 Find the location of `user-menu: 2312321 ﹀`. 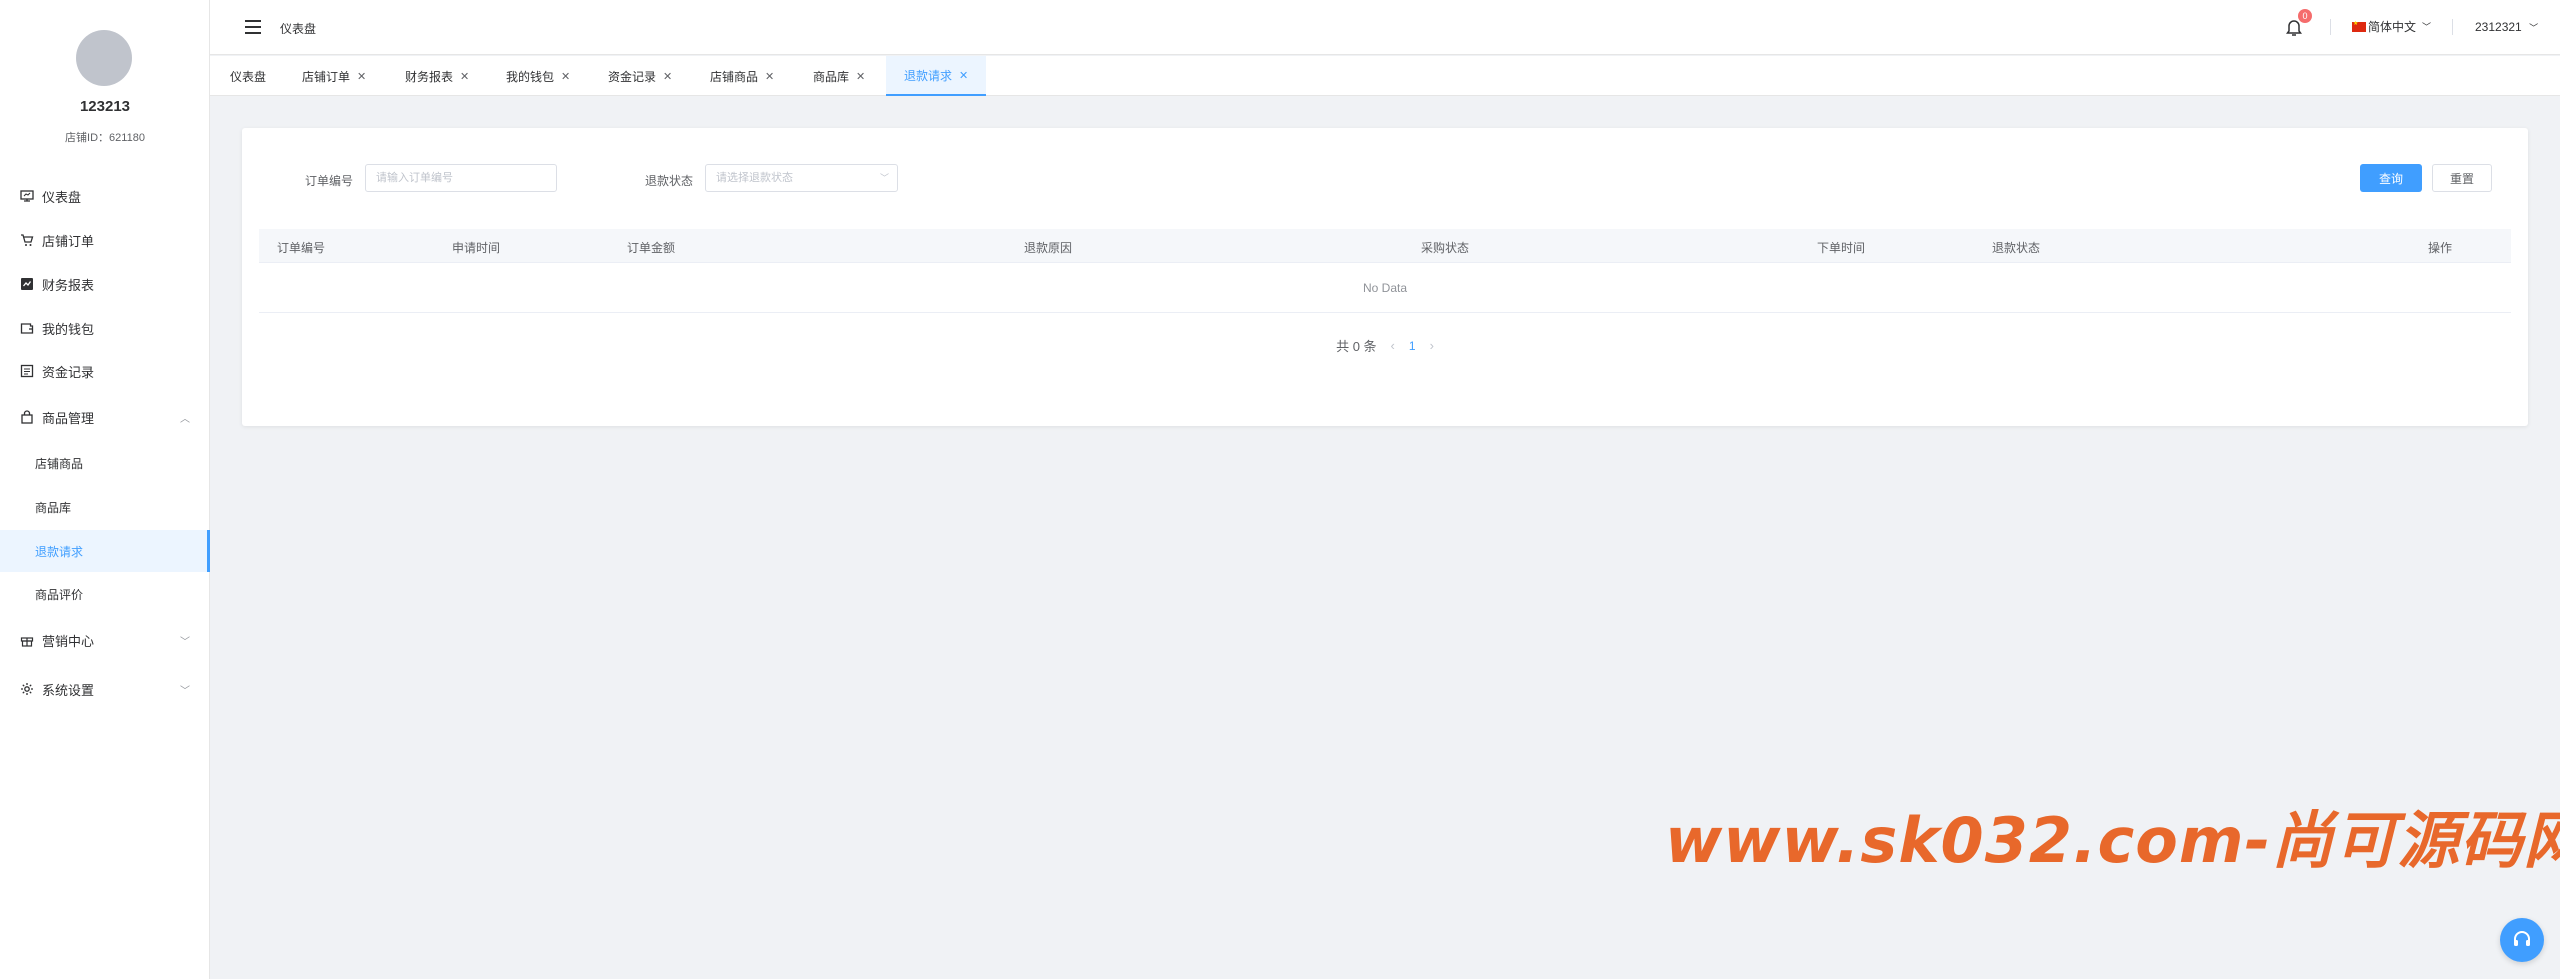

user-menu: 2312321 ﹀ is located at coordinates (2506, 27).